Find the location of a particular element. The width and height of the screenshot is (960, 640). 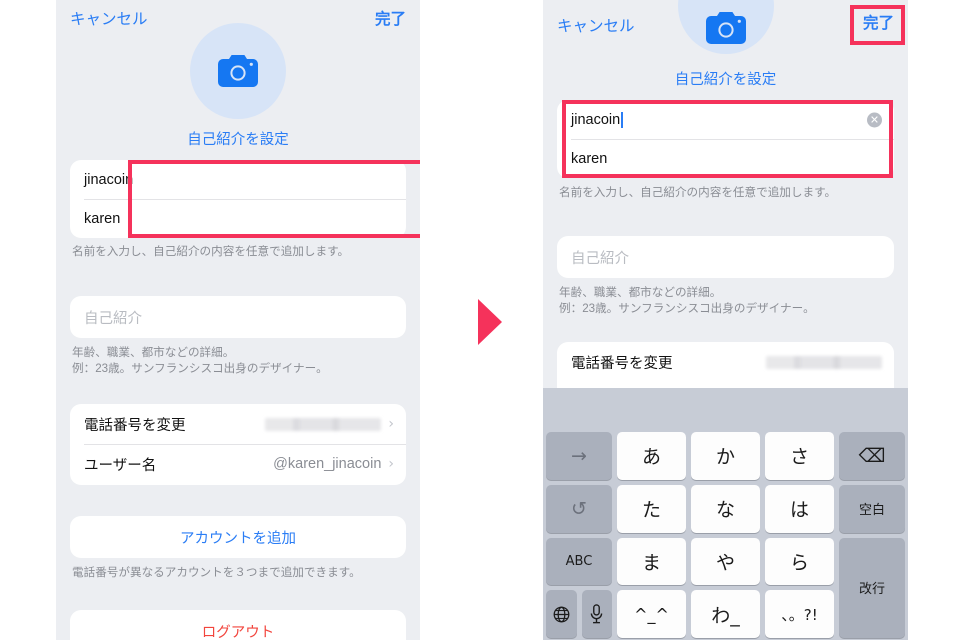

key-ha: は is located at coordinates (799, 508).